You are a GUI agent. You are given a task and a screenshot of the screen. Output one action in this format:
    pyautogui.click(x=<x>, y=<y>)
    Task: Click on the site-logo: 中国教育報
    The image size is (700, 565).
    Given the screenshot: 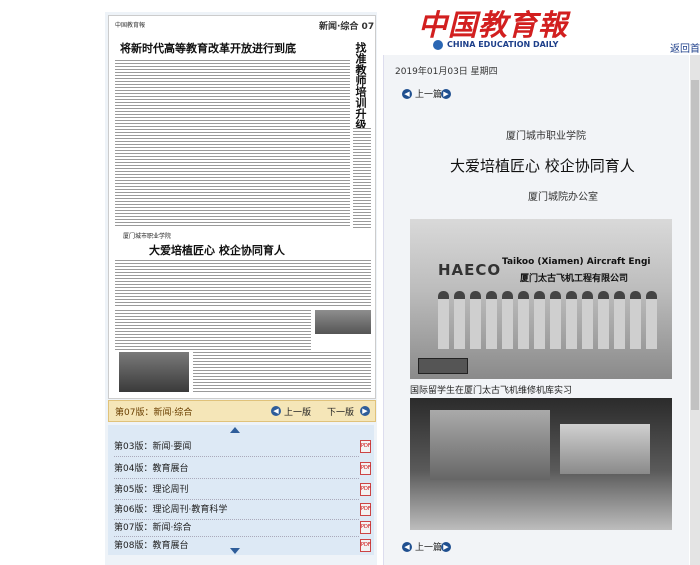 What is the action you would take?
    pyautogui.click(x=493, y=23)
    